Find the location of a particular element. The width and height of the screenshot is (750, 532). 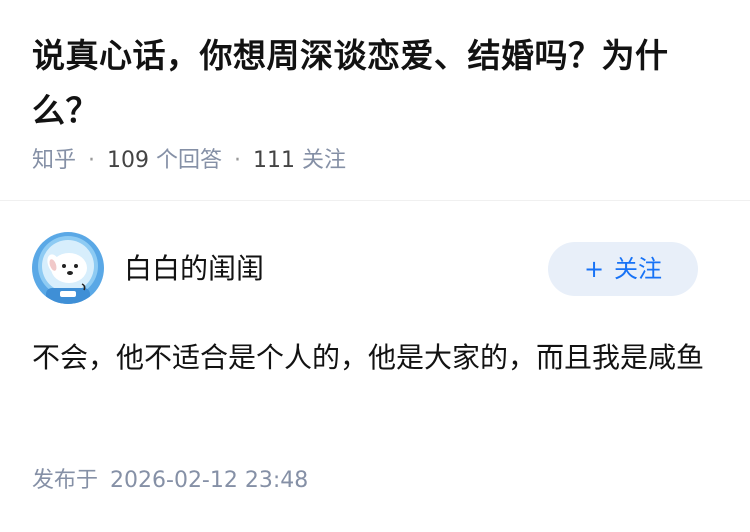

author-row: 白白的闺闺 + 关注 is located at coordinates (375, 269).